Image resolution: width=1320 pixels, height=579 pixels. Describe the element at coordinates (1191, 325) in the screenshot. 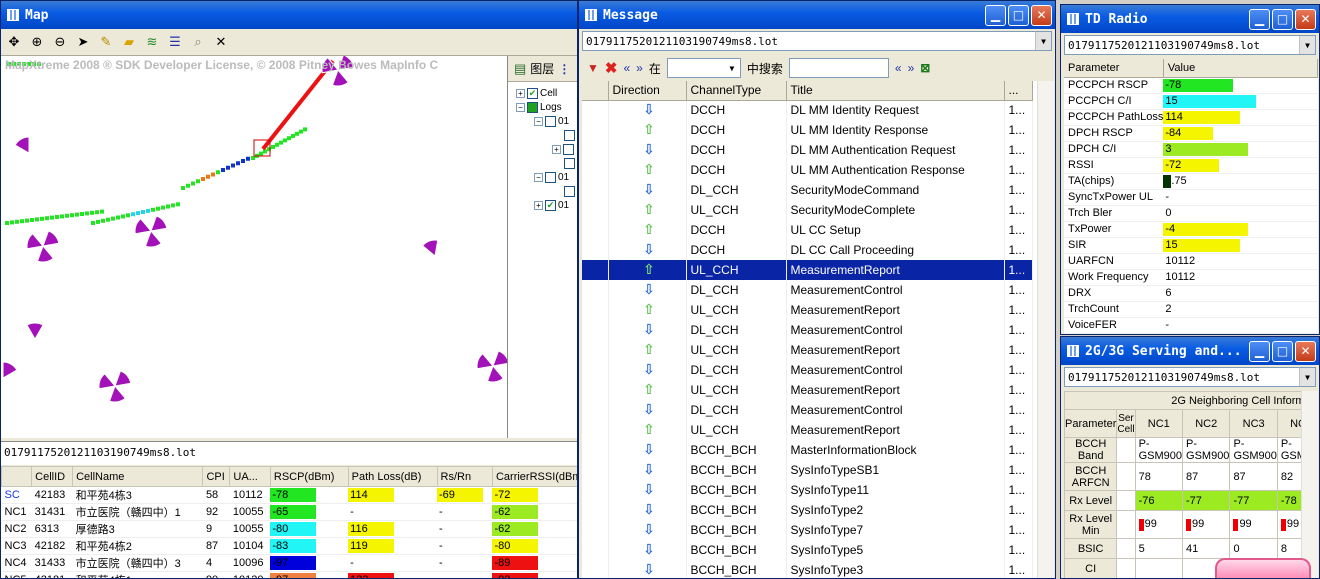

I see `radio-row: VoiceFER -` at that location.